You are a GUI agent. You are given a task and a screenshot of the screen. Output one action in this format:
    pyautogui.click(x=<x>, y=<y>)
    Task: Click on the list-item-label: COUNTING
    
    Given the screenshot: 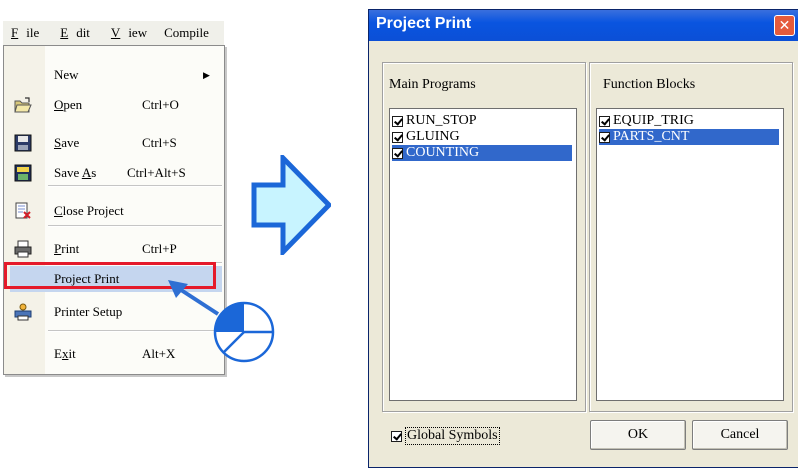 What is the action you would take?
    pyautogui.click(x=443, y=152)
    